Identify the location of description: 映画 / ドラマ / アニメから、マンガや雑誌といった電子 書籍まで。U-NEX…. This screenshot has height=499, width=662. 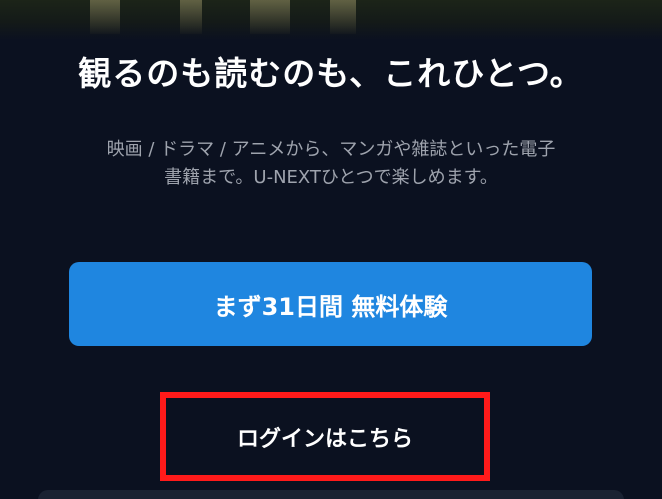
(331, 164).